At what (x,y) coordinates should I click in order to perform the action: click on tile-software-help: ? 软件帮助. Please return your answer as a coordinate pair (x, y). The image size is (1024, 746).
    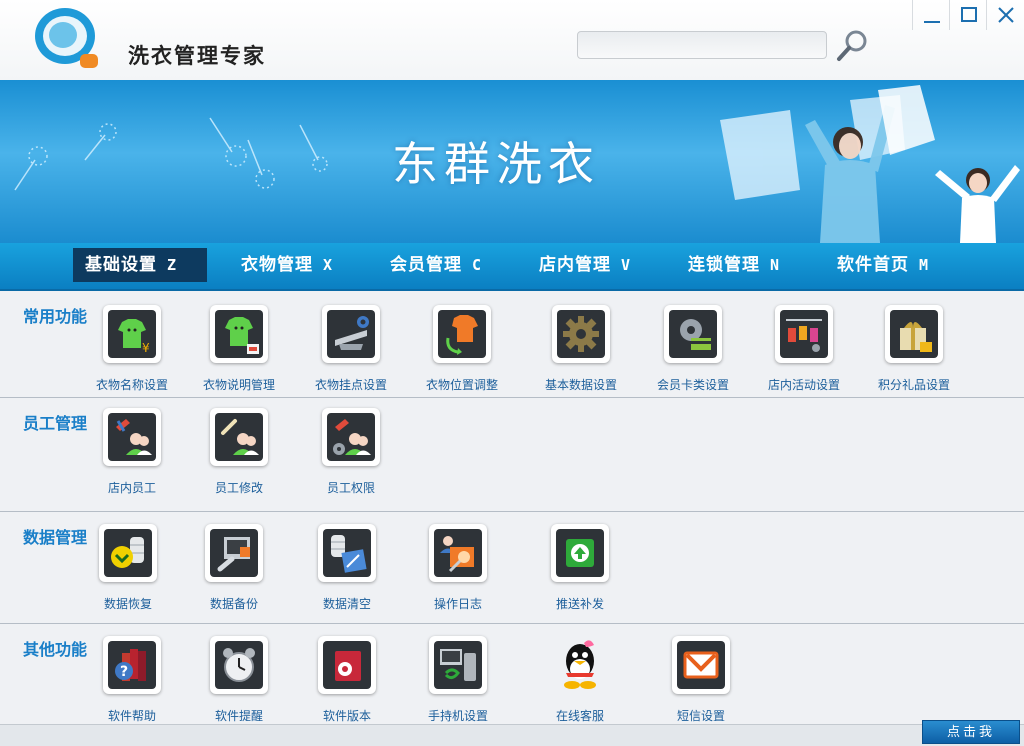
    Looking at the image, I should click on (132, 680).